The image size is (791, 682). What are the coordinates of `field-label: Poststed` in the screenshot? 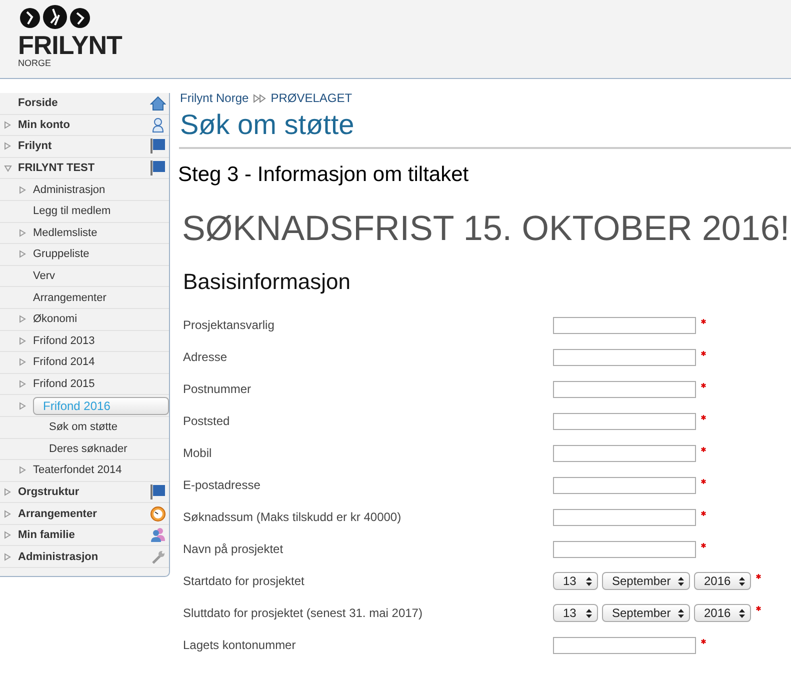 It's located at (207, 421).